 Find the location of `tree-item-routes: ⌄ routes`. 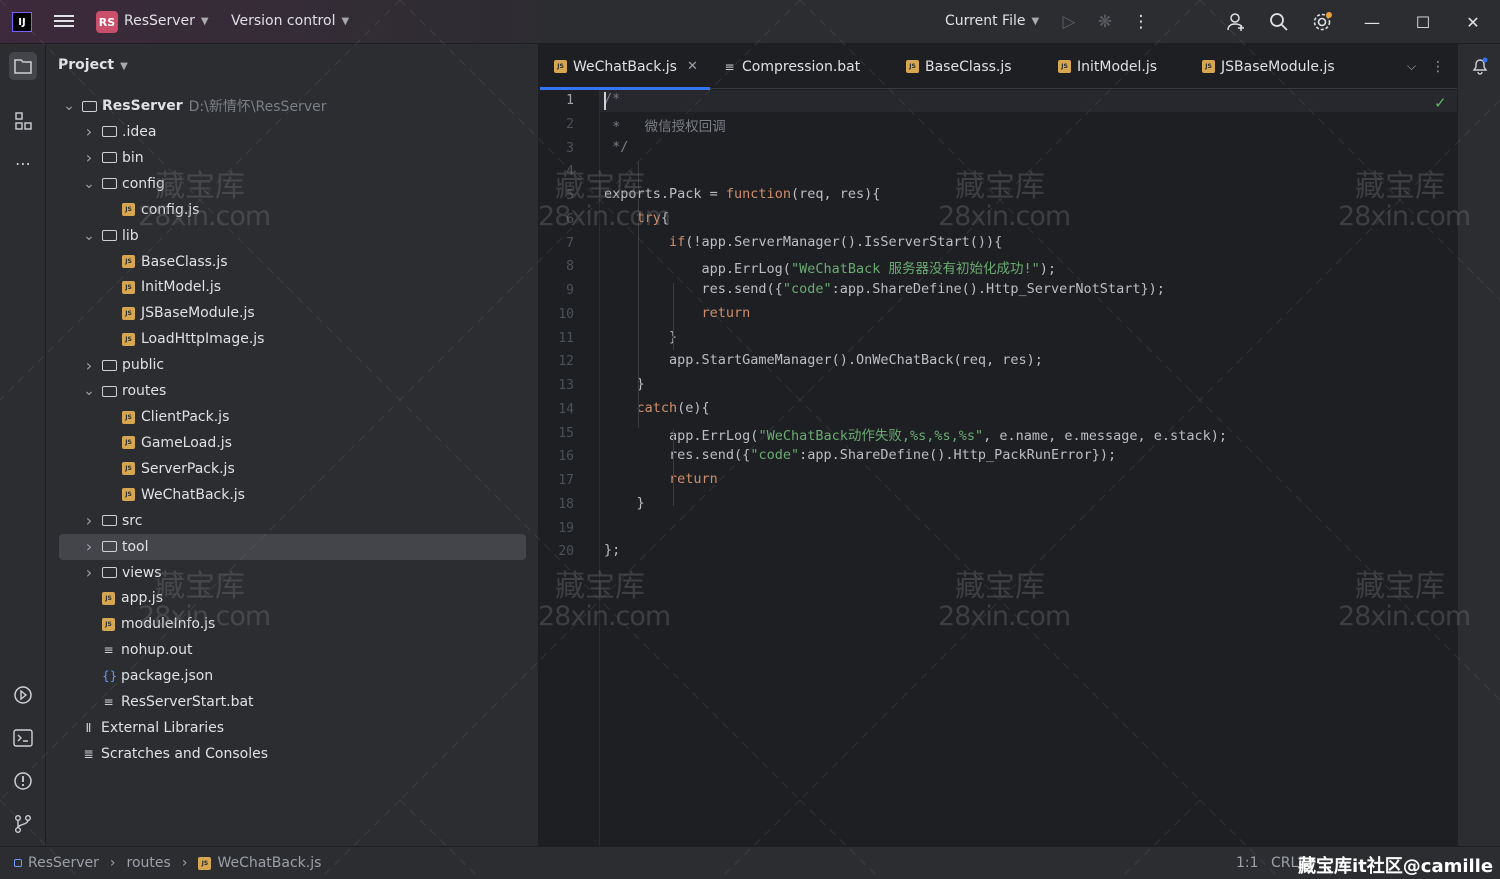

tree-item-routes: ⌄ routes is located at coordinates (106, 391).